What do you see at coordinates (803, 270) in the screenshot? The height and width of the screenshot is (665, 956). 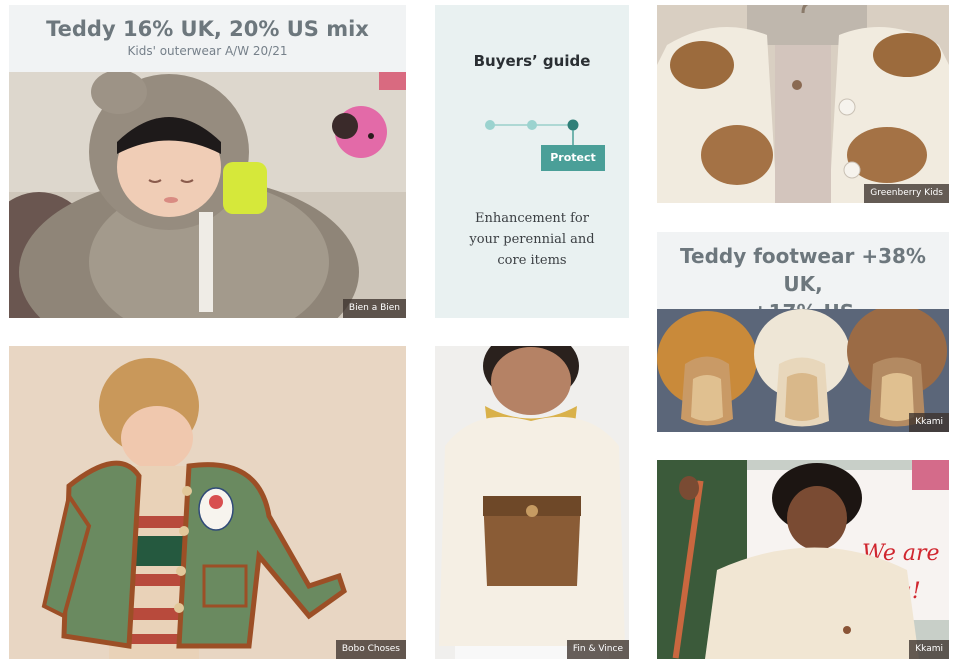 I see `title-line: Teddy footwear +38% UK,` at bounding box center [803, 270].